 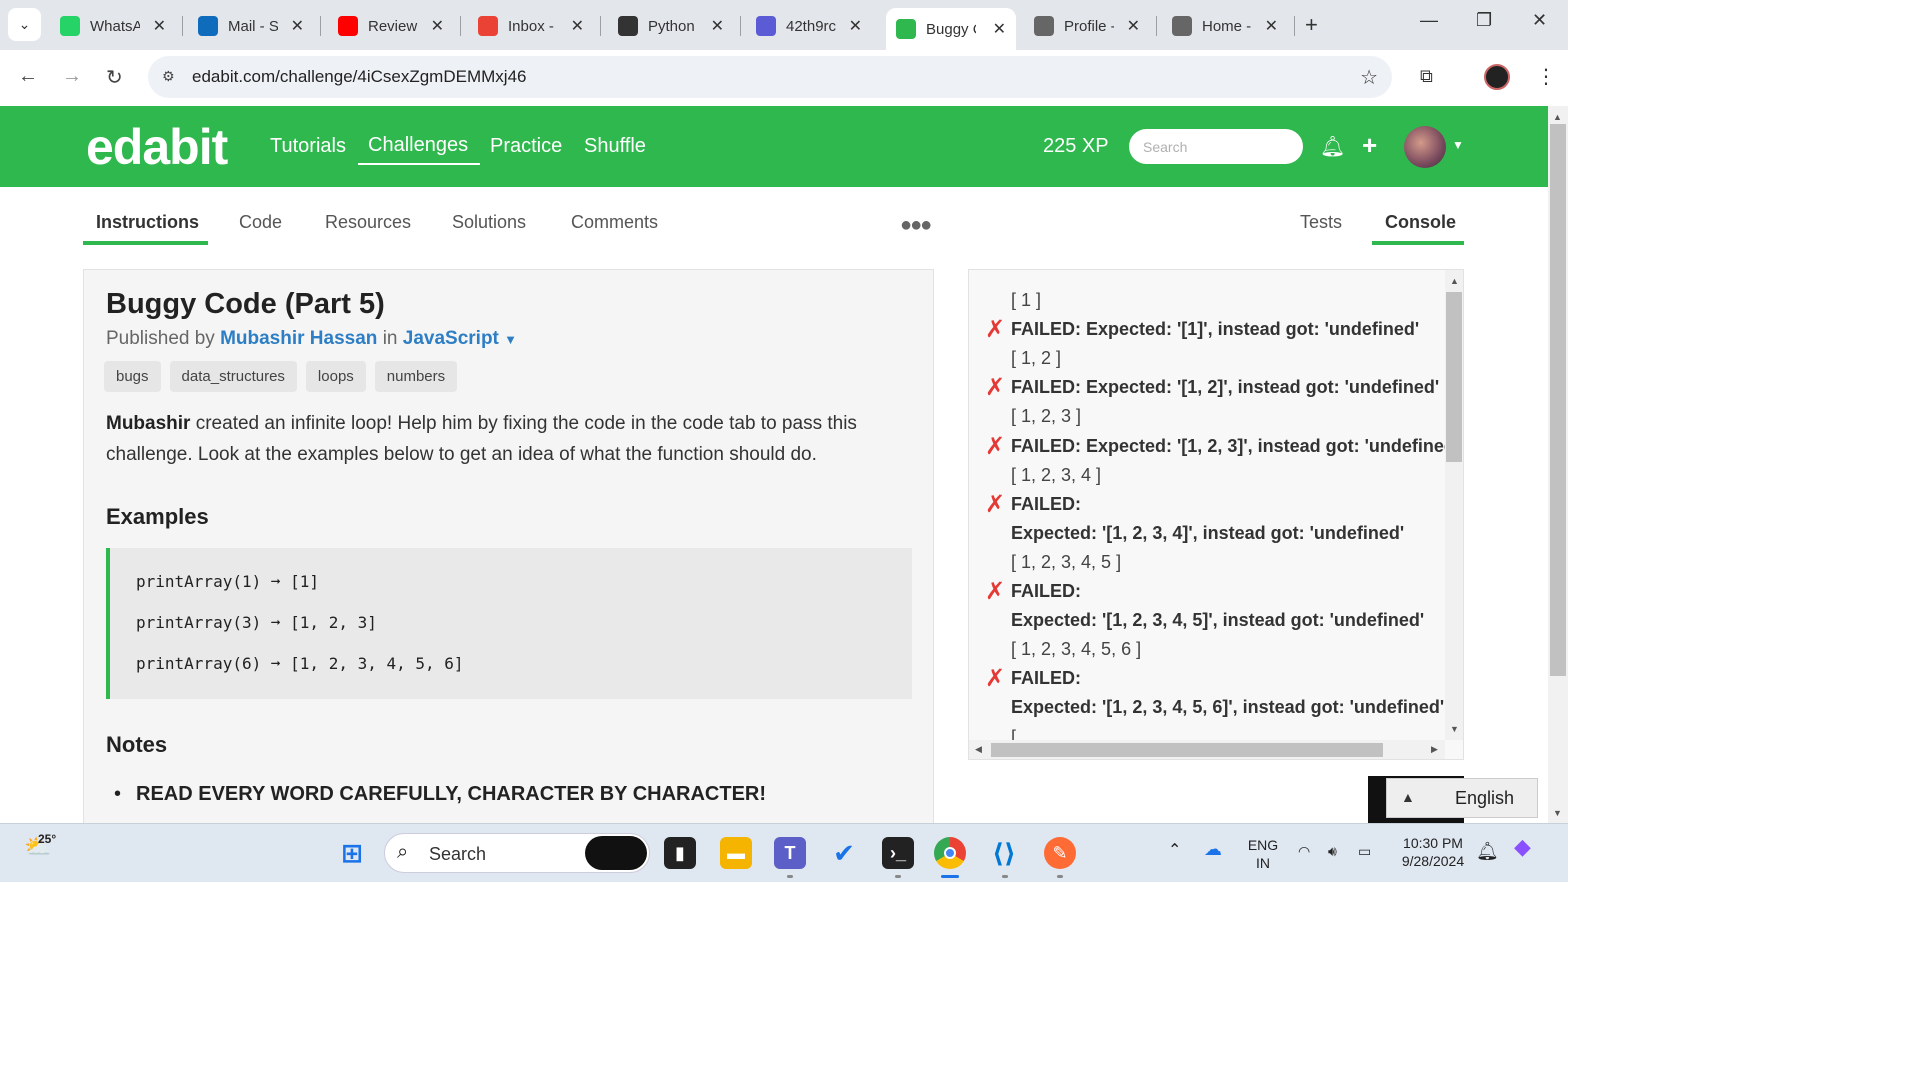 I want to click on extensions-icon: ⧉, so click(x=1426, y=76).